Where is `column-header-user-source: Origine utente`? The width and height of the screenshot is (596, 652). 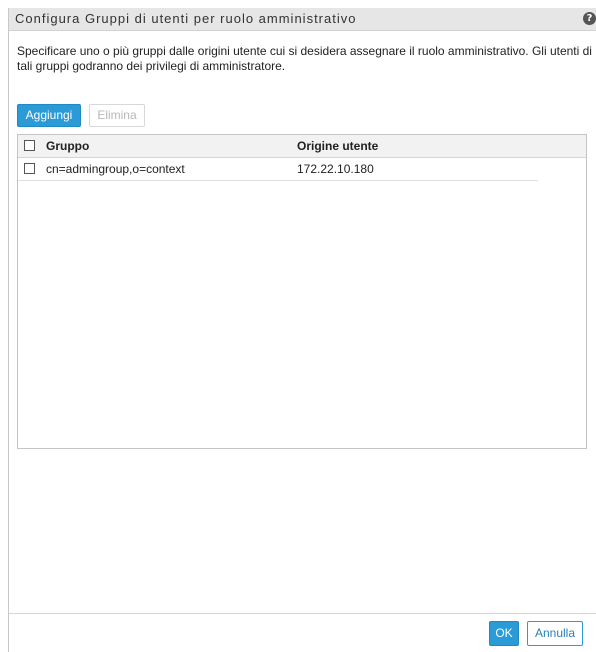
column-header-user-source: Origine utente is located at coordinates (337, 146).